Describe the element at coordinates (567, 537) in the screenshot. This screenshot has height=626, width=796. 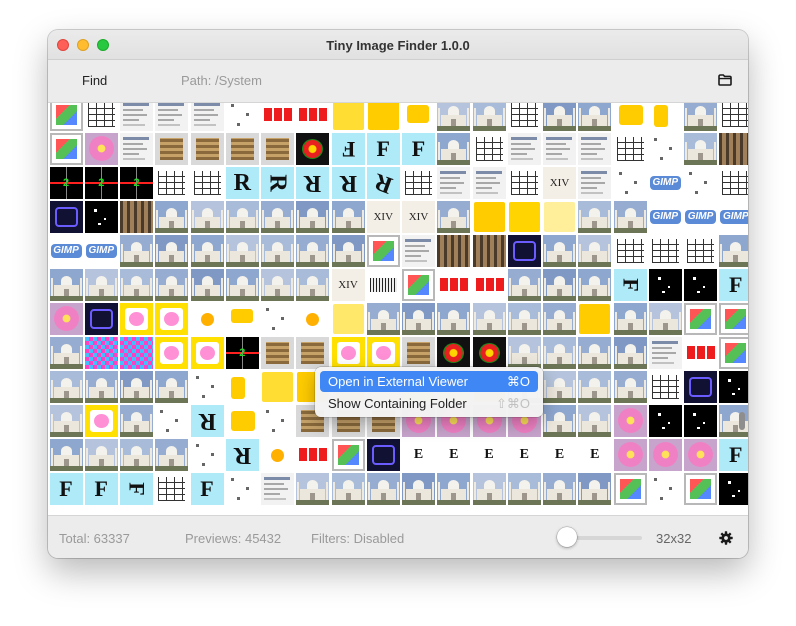
I see `thumbnail-size-slider-knob` at that location.